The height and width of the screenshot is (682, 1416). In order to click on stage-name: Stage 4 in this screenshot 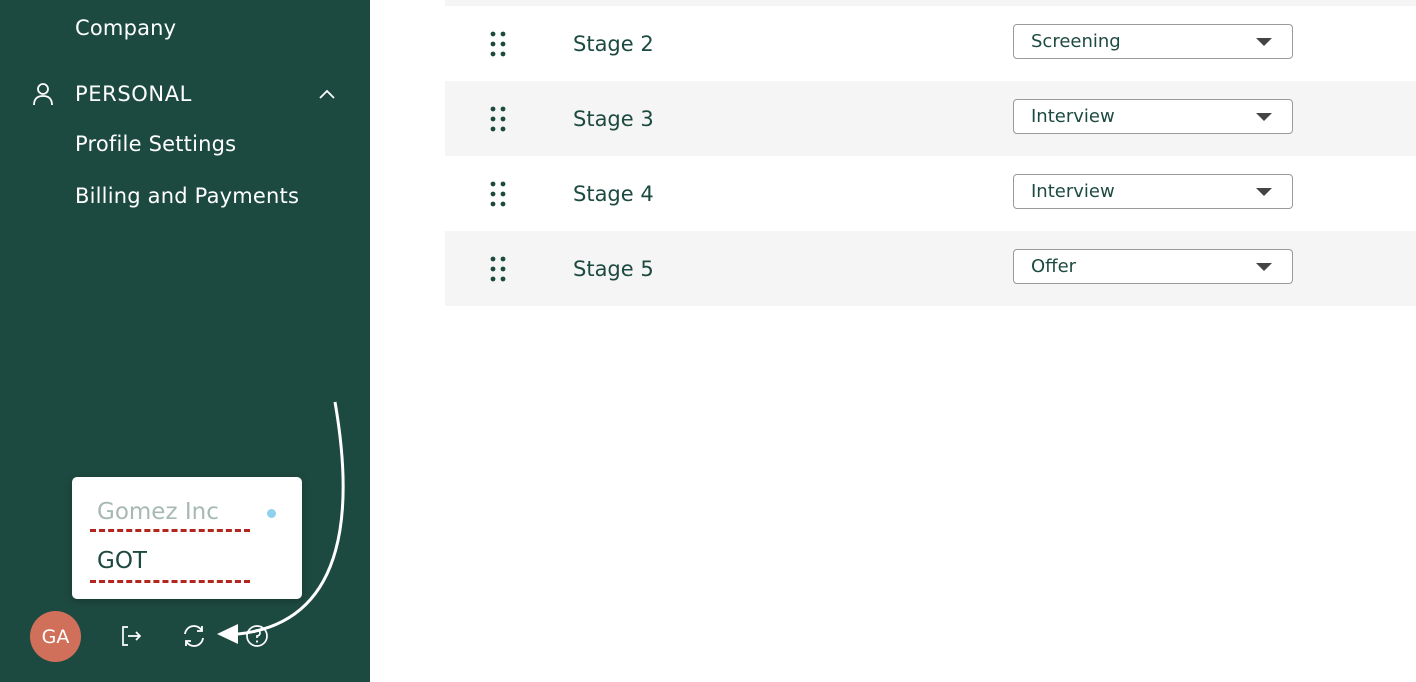, I will do `click(613, 193)`.